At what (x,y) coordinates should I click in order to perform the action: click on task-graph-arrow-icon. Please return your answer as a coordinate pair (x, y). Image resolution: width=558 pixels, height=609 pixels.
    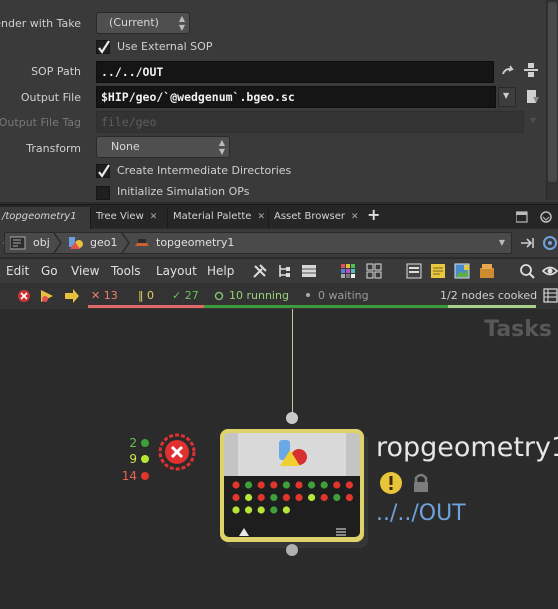
    Looking at the image, I should click on (244, 532).